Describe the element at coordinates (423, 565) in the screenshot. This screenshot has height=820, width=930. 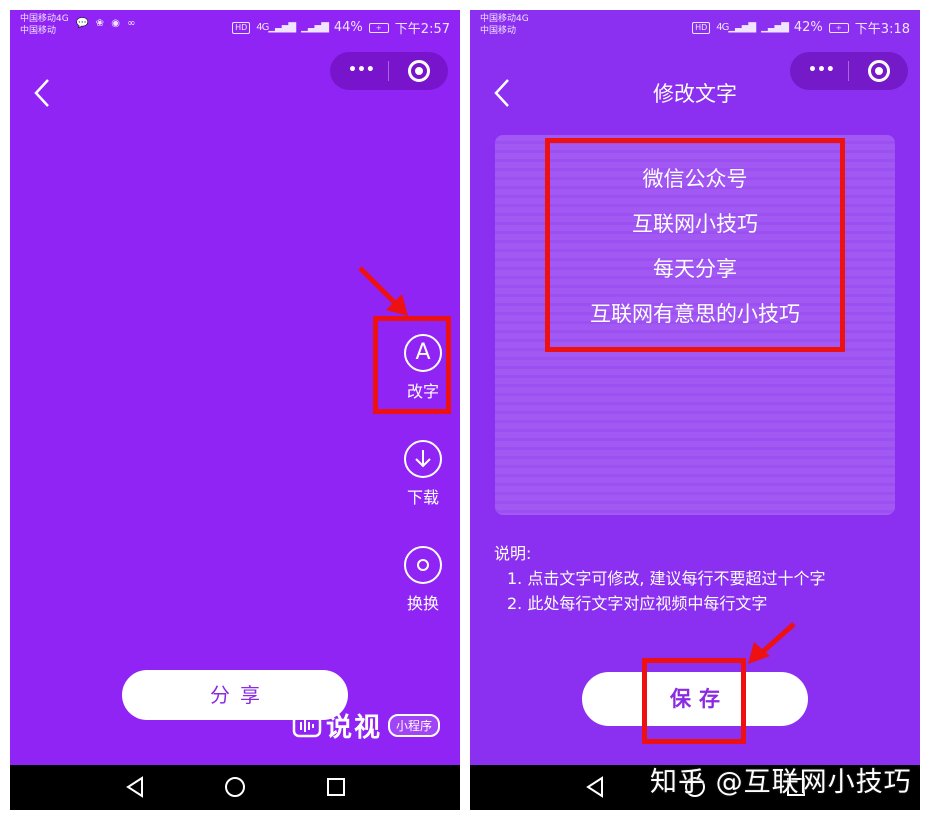
I see `swap-ring-icon` at that location.